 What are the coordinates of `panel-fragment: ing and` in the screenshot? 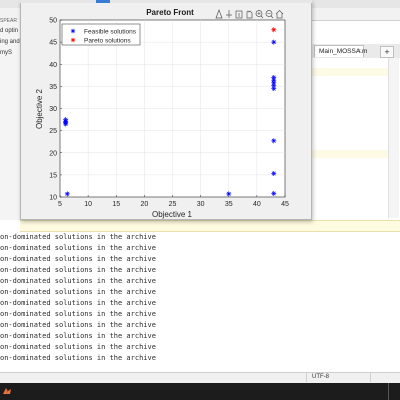 It's located at (10, 42).